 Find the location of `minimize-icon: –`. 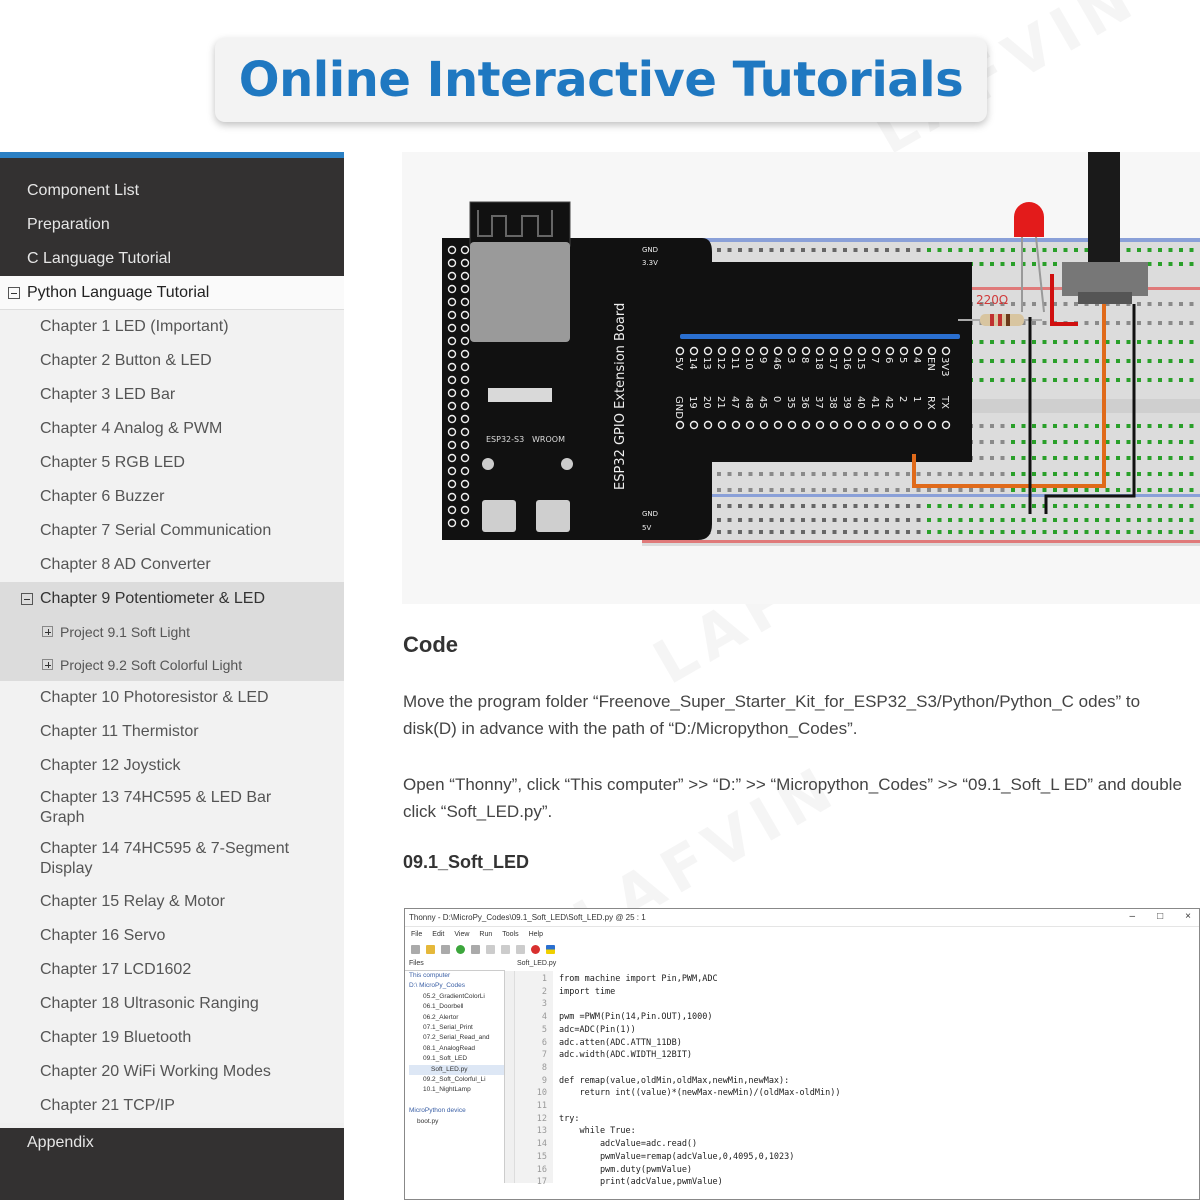

minimize-icon: – is located at coordinates (1133, 916).